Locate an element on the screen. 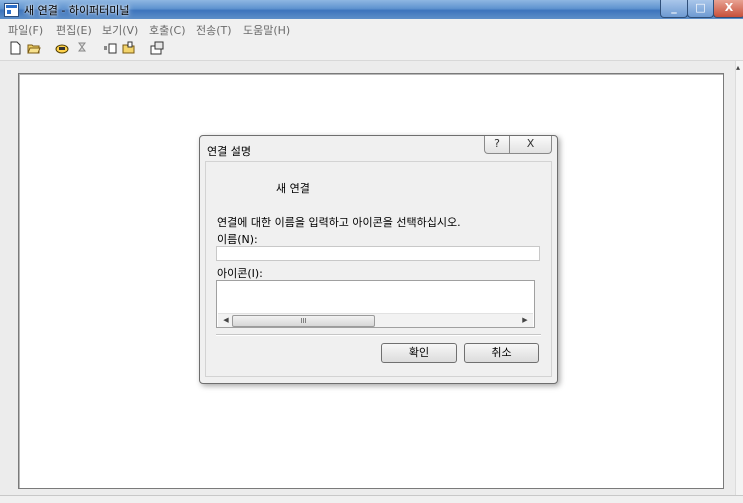 The height and width of the screenshot is (503, 743). menu-edit: 편집(E) is located at coordinates (74, 30).